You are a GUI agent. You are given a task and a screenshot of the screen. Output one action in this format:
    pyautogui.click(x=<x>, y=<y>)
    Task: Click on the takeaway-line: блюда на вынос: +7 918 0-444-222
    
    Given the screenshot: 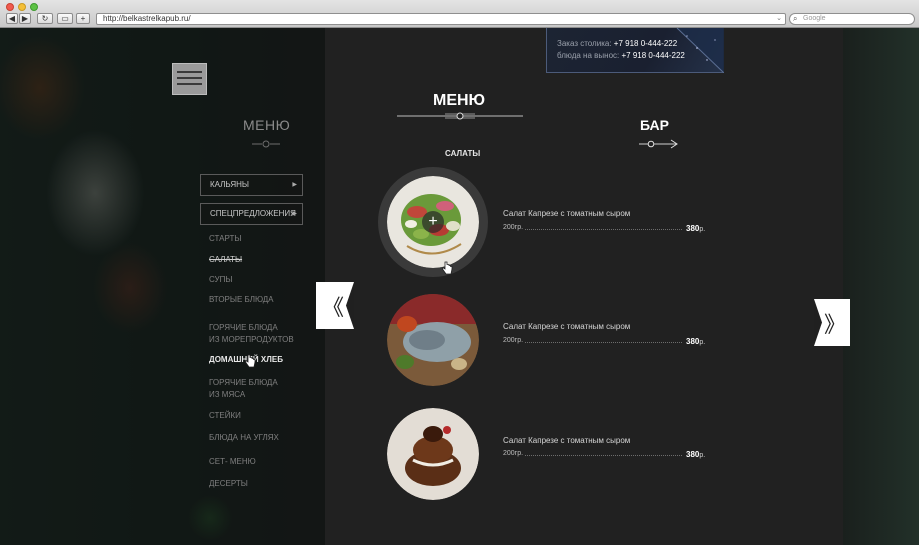 What is the action you would take?
    pyautogui.click(x=621, y=55)
    